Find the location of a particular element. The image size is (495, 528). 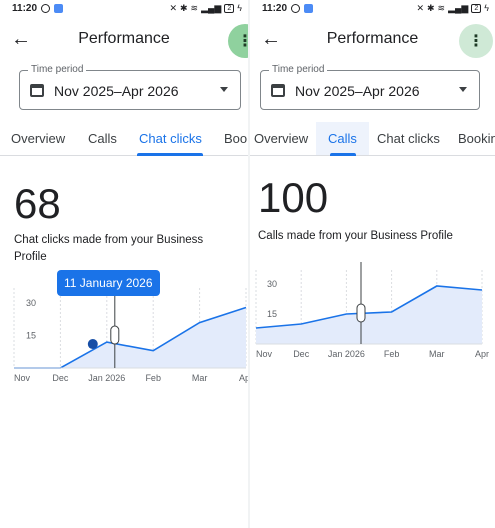

chat-clicks-chart: 15 30 Nov Dec Jan 2026 Feb Mar Apr is located at coordinates (124, 335).